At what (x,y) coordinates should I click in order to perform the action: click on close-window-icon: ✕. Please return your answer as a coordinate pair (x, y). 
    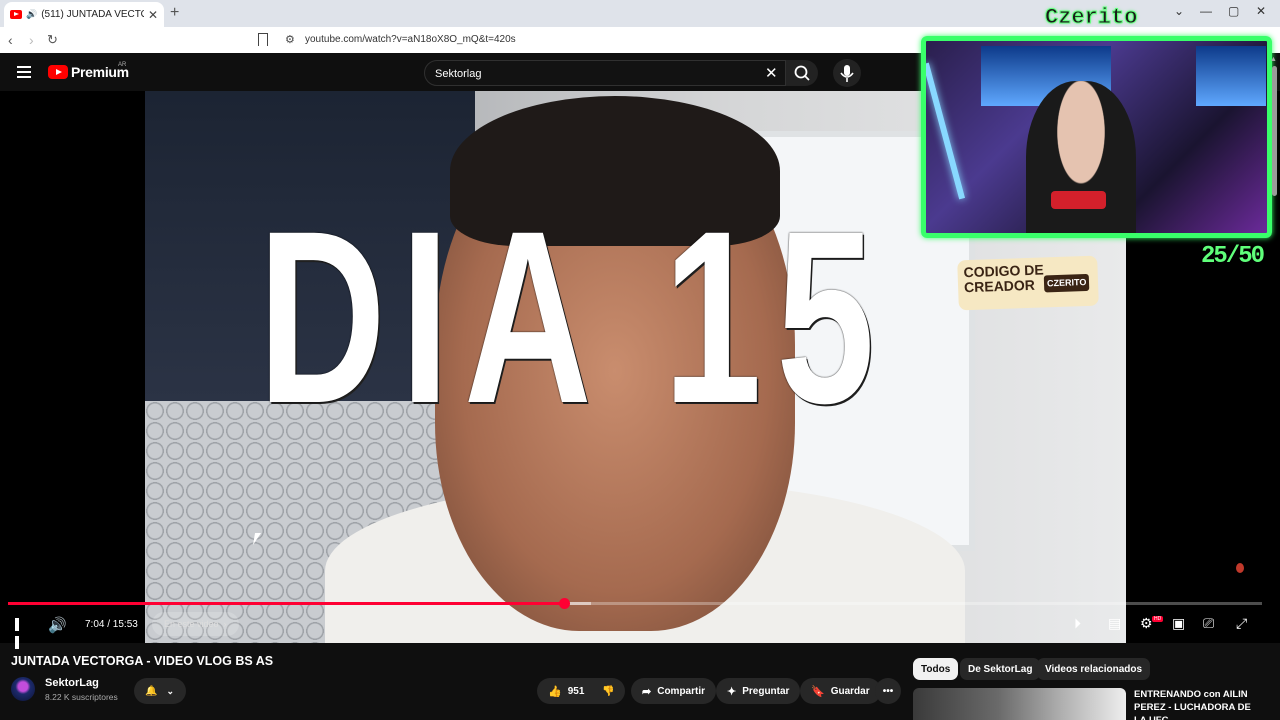
    Looking at the image, I should click on (1261, 11).